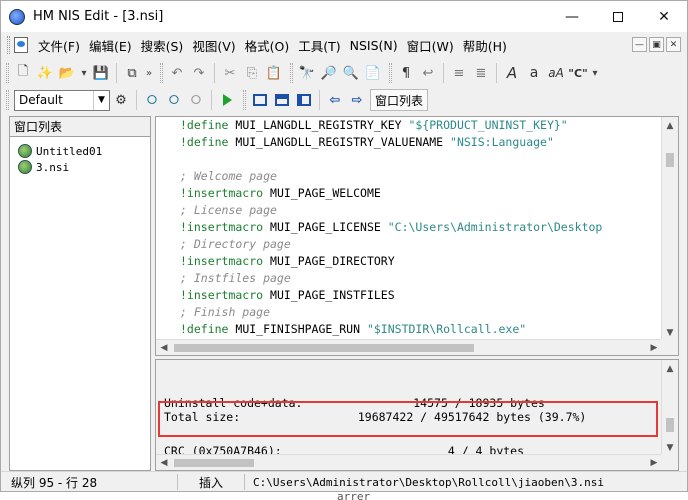  I want to click on background-window-text: arrer, so click(354, 495).